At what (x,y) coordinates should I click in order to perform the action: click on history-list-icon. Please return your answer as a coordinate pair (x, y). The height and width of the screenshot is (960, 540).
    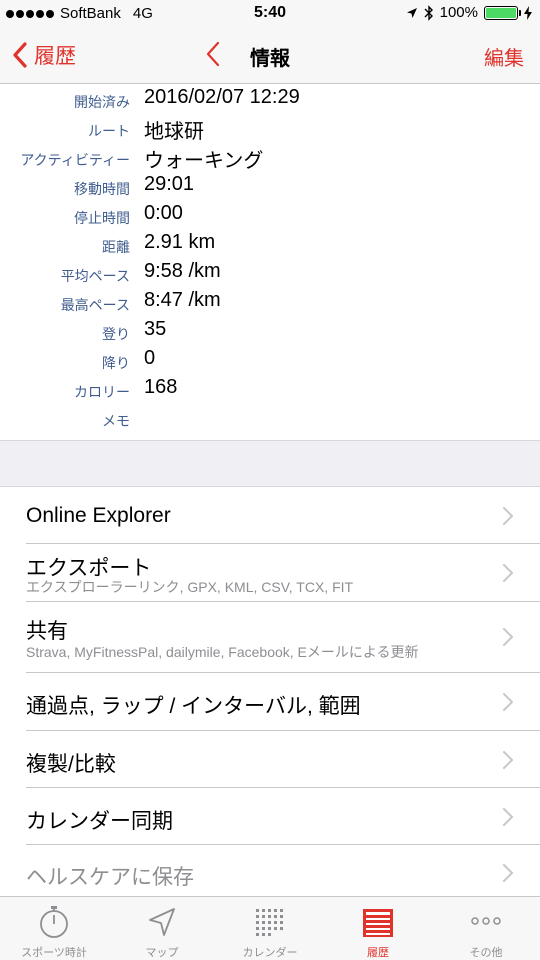
    Looking at the image, I should click on (378, 923).